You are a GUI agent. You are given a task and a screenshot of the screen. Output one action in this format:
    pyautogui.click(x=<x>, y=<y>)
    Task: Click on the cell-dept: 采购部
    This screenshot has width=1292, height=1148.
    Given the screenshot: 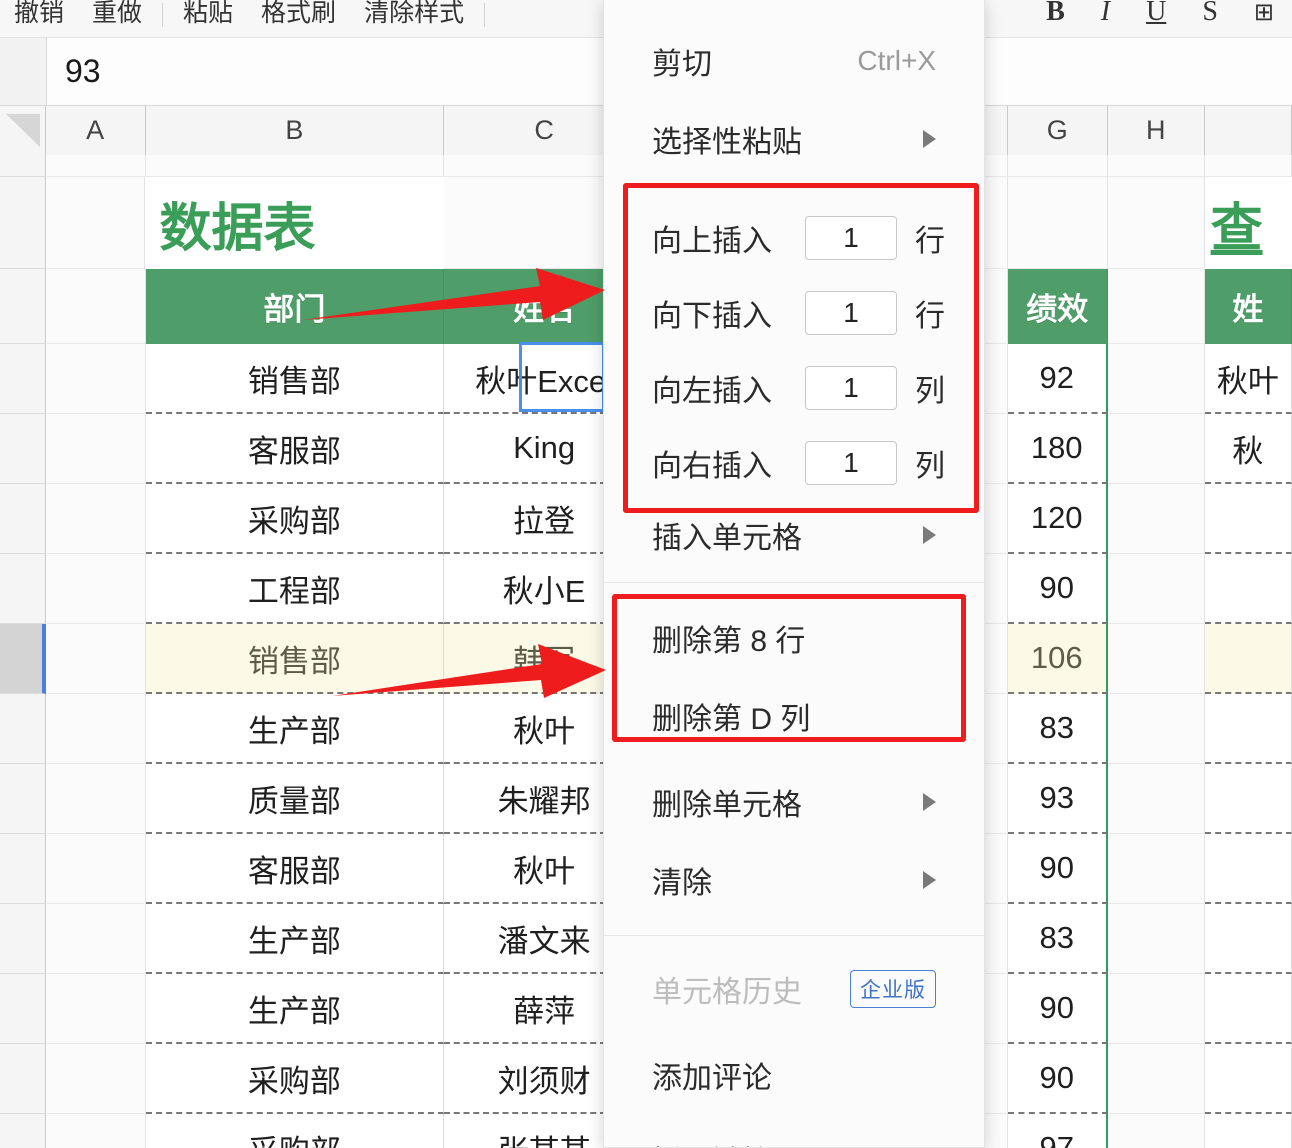 What is the action you would take?
    pyautogui.click(x=295, y=1131)
    